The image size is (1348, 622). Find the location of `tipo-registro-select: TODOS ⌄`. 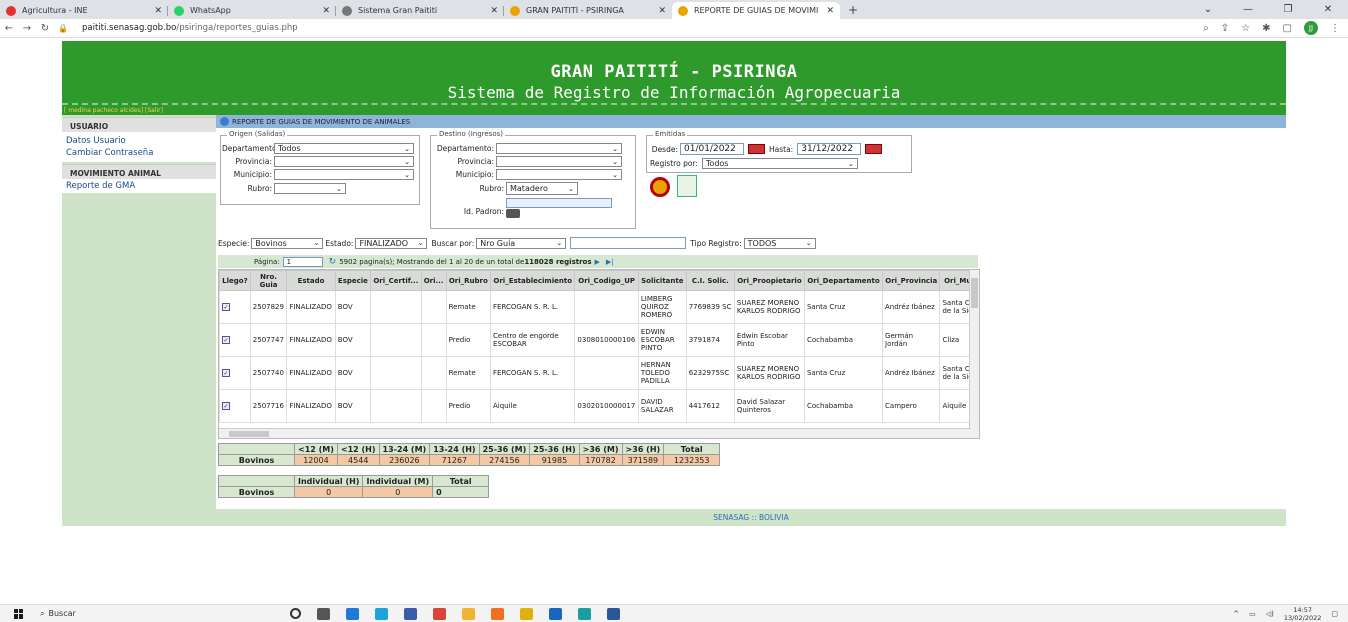

tipo-registro-select: TODOS ⌄ is located at coordinates (779, 243).